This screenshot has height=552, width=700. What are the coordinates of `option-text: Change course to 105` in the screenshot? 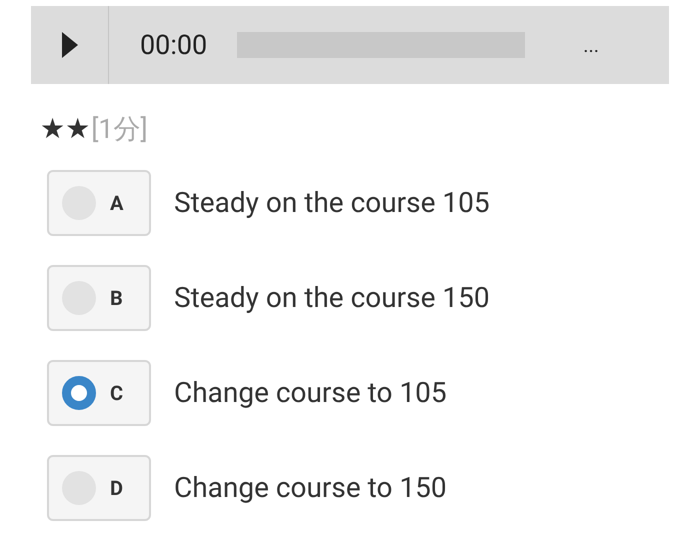 It's located at (310, 393).